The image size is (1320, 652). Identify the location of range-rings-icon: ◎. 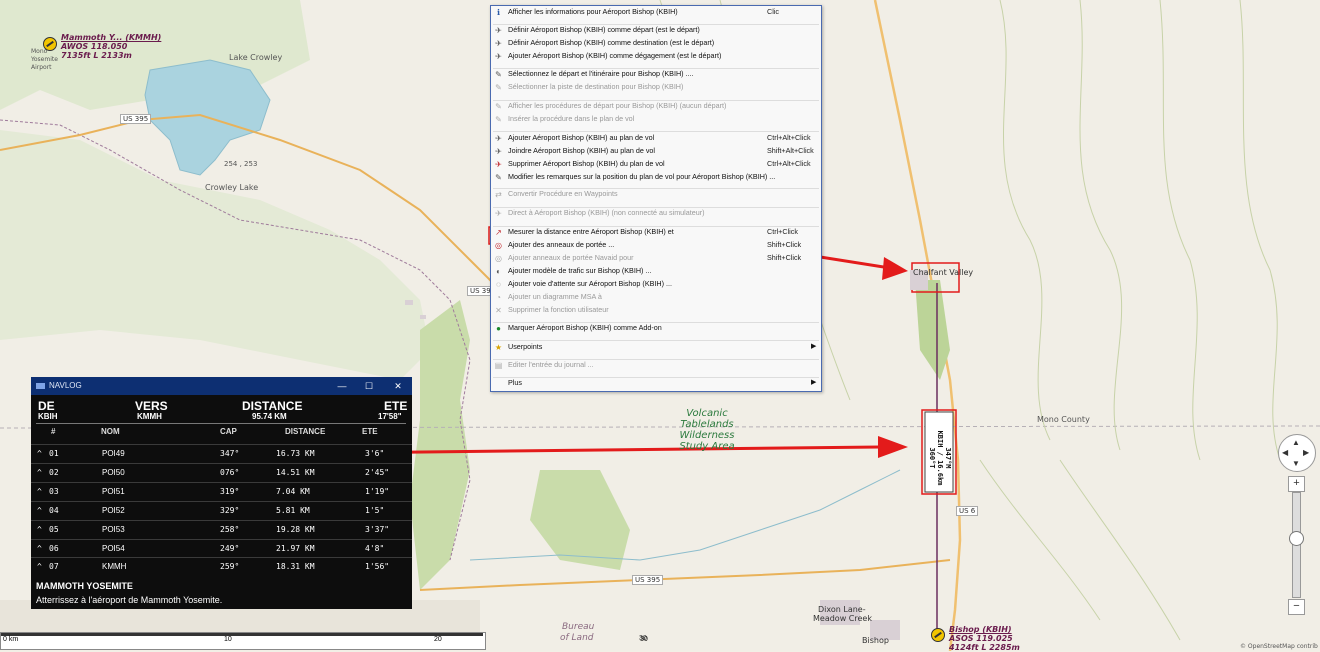
(498, 245).